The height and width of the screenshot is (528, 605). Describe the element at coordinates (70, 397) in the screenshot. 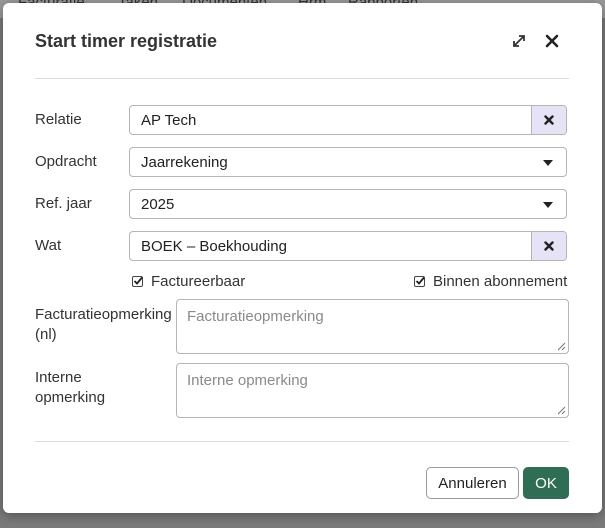

I see `interne-opmerking-label-line2: opmerking` at that location.